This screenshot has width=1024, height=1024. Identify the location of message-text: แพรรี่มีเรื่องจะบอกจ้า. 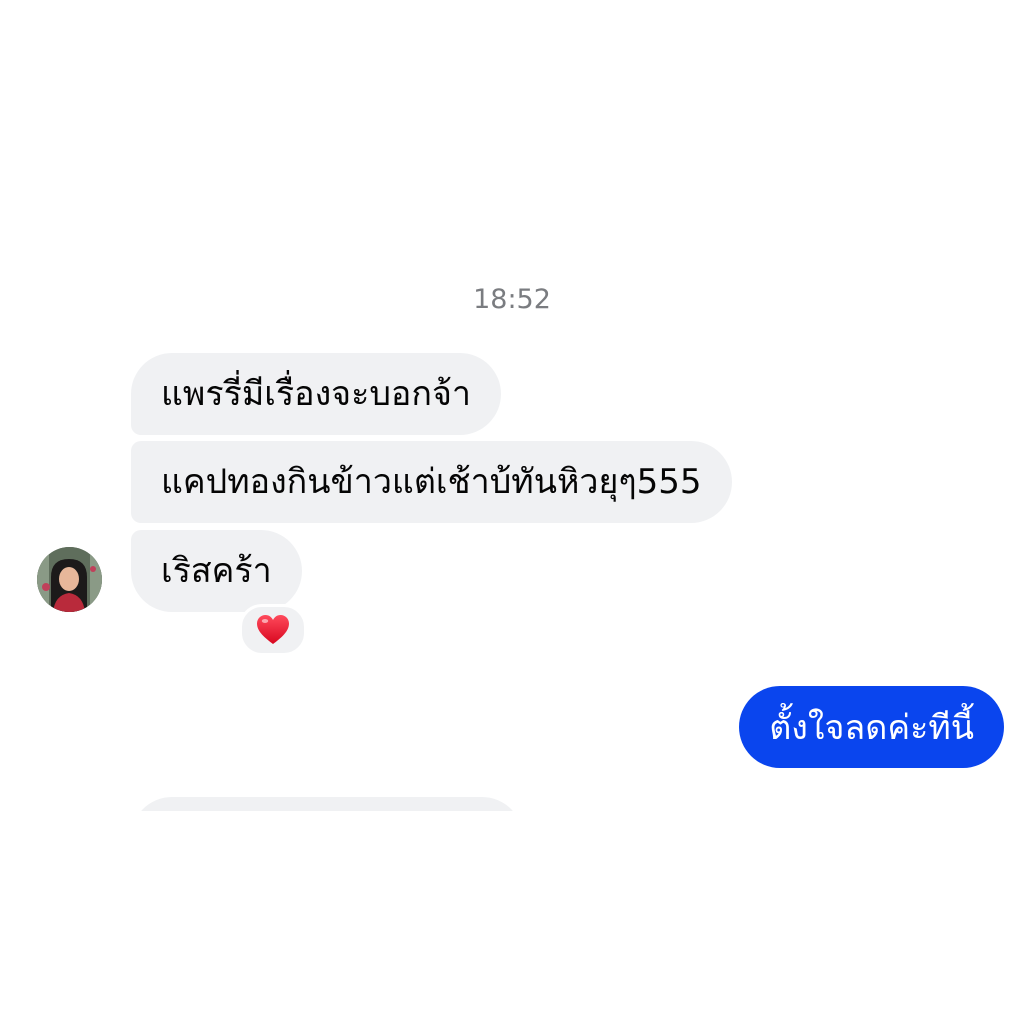
(316, 394).